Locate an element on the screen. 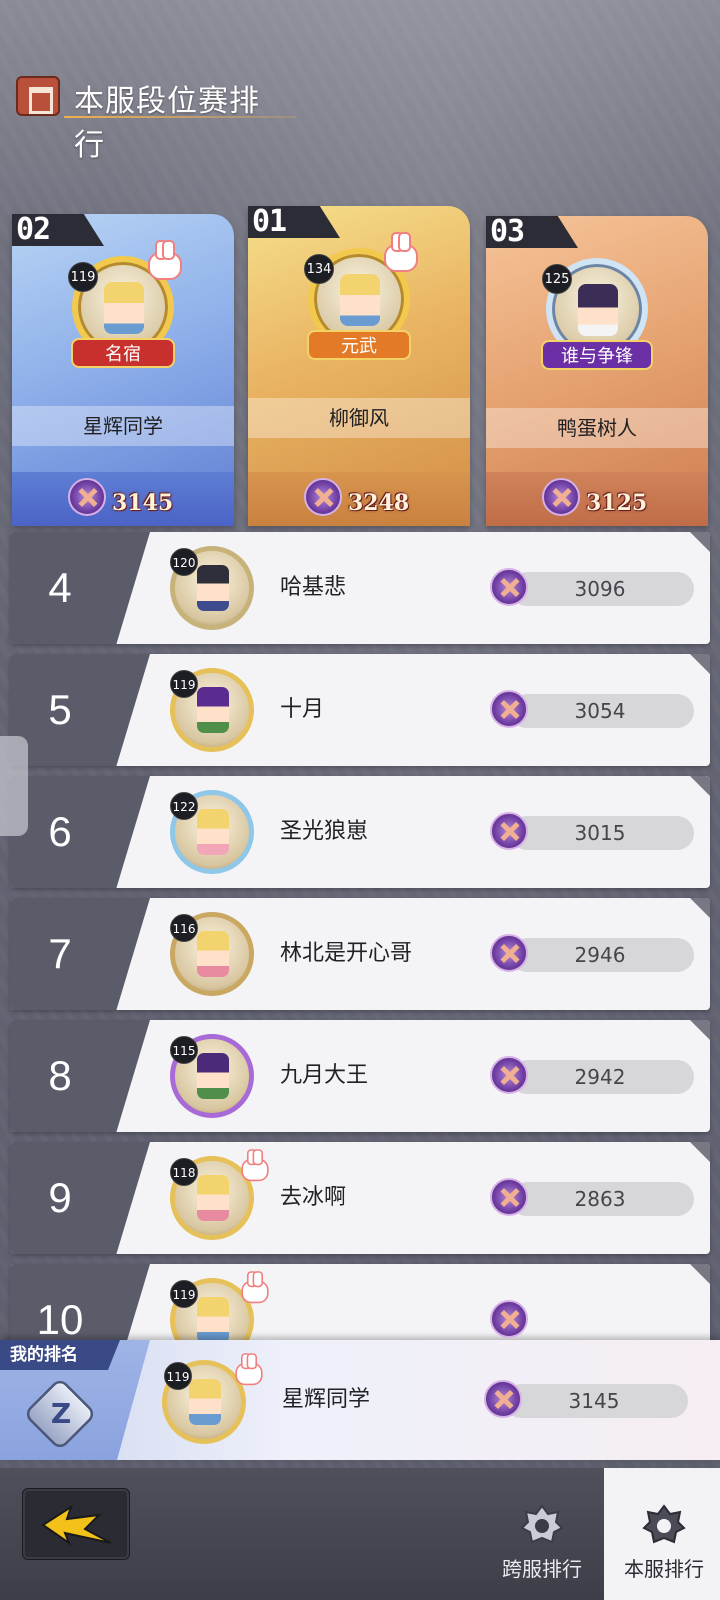 This screenshot has height=1600, width=720. back-arrow-icon is located at coordinates (76, 1525).